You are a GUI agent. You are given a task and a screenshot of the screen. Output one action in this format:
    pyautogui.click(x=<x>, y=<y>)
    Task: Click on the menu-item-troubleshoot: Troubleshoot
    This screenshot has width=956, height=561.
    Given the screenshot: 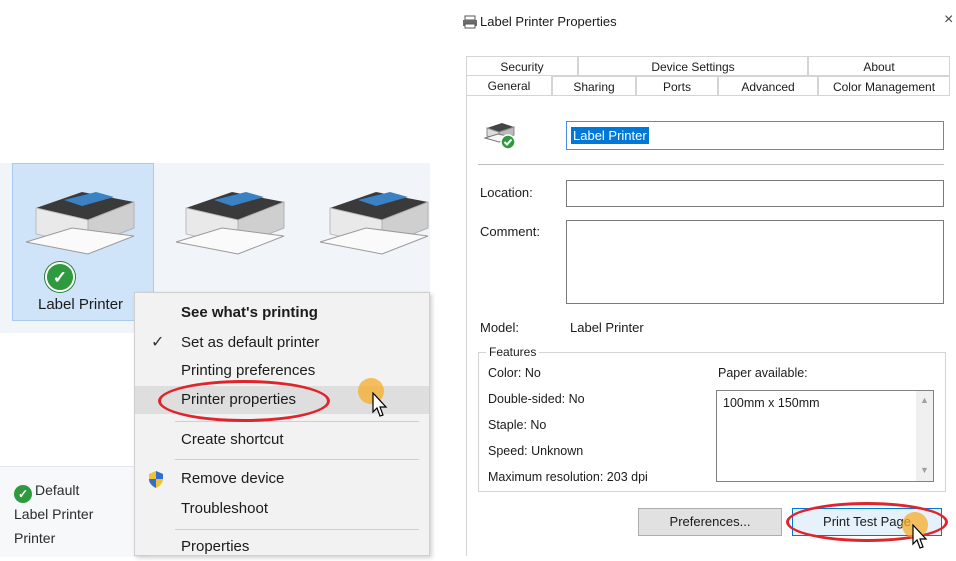 What is the action you would take?
    pyautogui.click(x=282, y=509)
    